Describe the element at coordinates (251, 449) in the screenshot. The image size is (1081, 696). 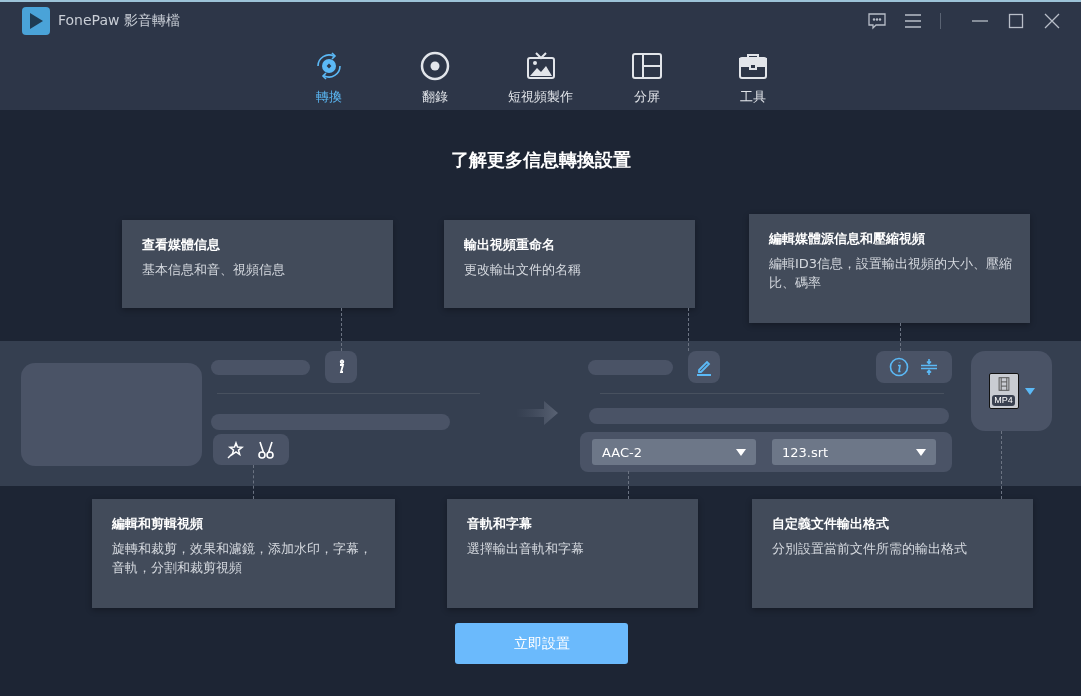
I see `edit-tools-group` at that location.